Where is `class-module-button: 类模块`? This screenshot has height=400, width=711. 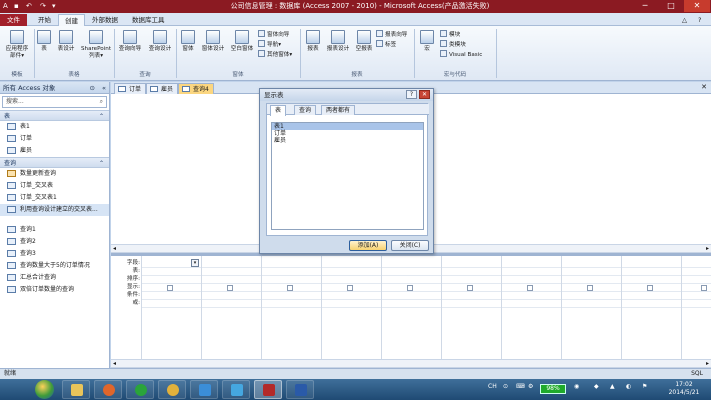
class-module-button: 类模块 is located at coordinates (453, 44).